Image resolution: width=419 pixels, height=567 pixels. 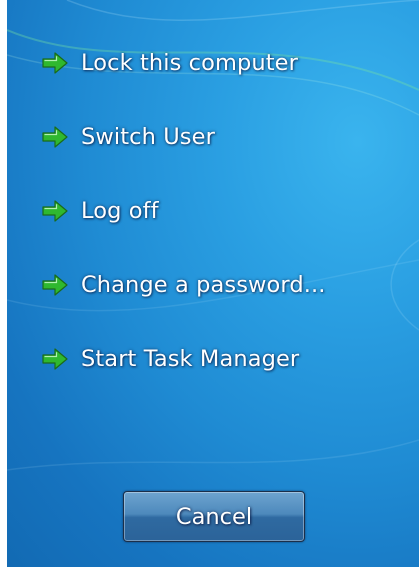 I want to click on option-label: Lock this computer, so click(x=189, y=63).